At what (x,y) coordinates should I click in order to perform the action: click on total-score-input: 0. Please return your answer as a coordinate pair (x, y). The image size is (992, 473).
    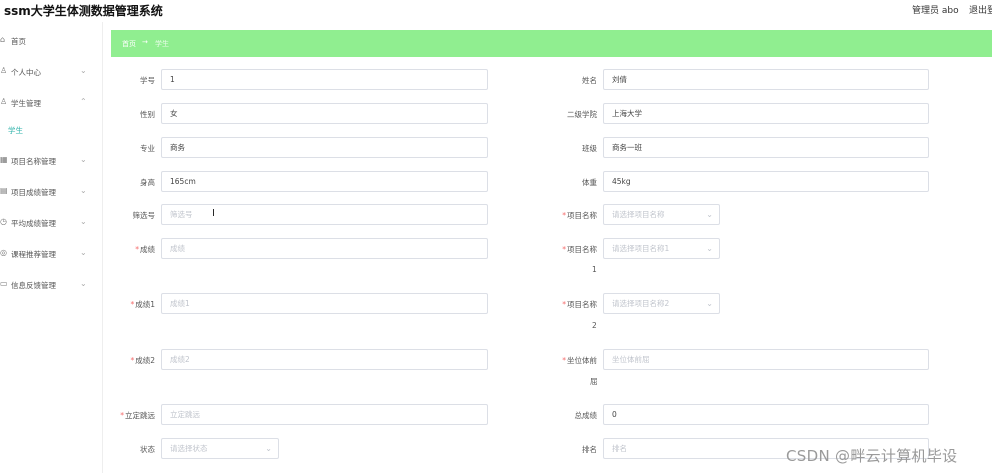
    Looking at the image, I should click on (766, 414).